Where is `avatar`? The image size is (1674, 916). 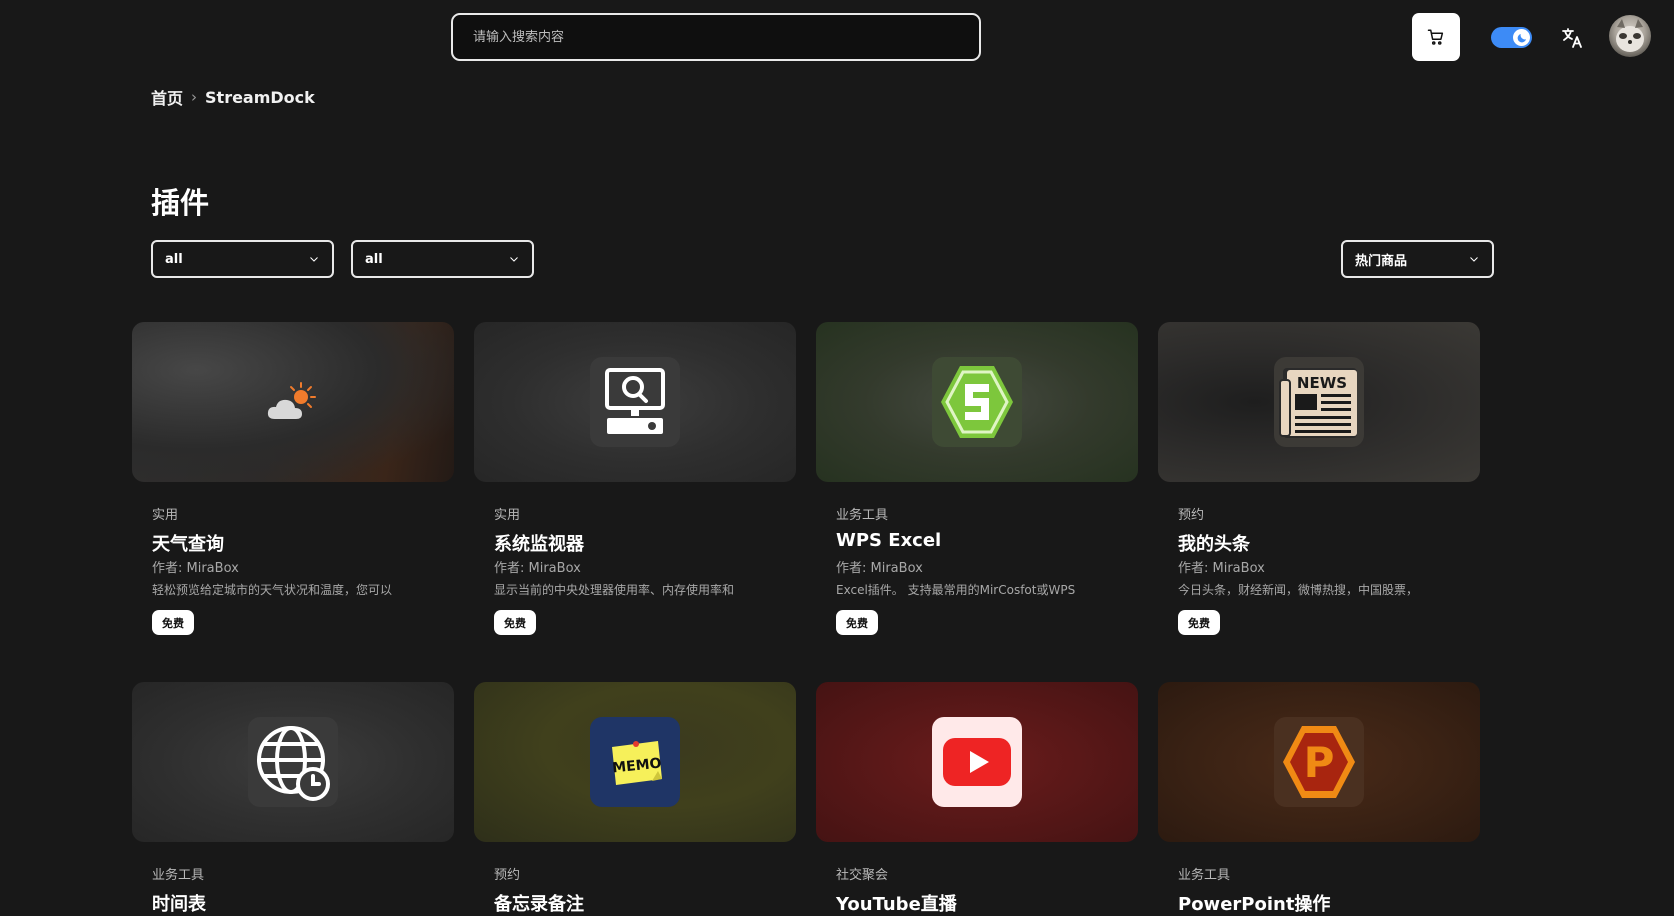
avatar is located at coordinates (1630, 36).